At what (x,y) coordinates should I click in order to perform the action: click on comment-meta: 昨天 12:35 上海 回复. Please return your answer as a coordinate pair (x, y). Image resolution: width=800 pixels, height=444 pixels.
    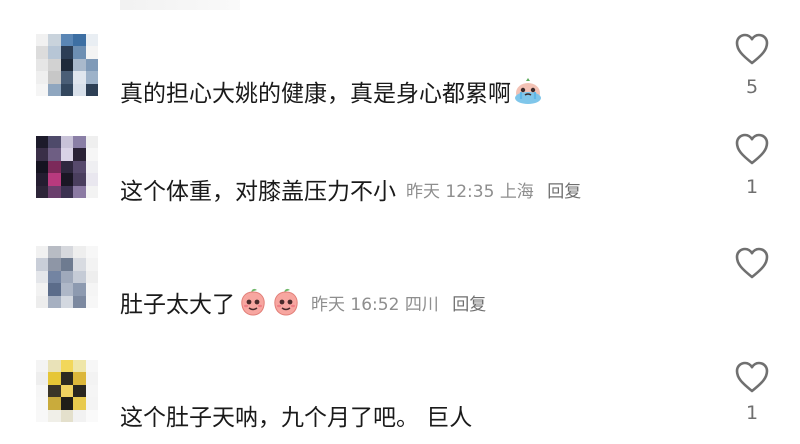
    Looking at the image, I should click on (493, 189).